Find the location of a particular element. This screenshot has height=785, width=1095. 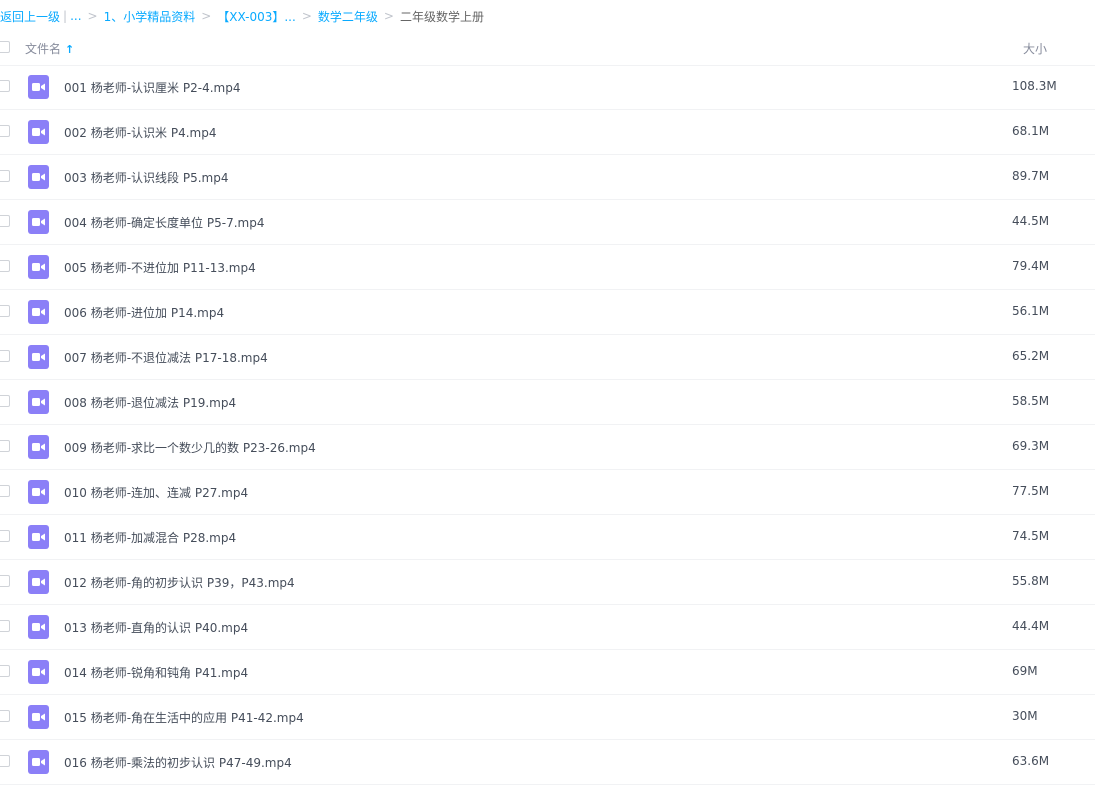

file-size: 69M is located at coordinates (1025, 671).